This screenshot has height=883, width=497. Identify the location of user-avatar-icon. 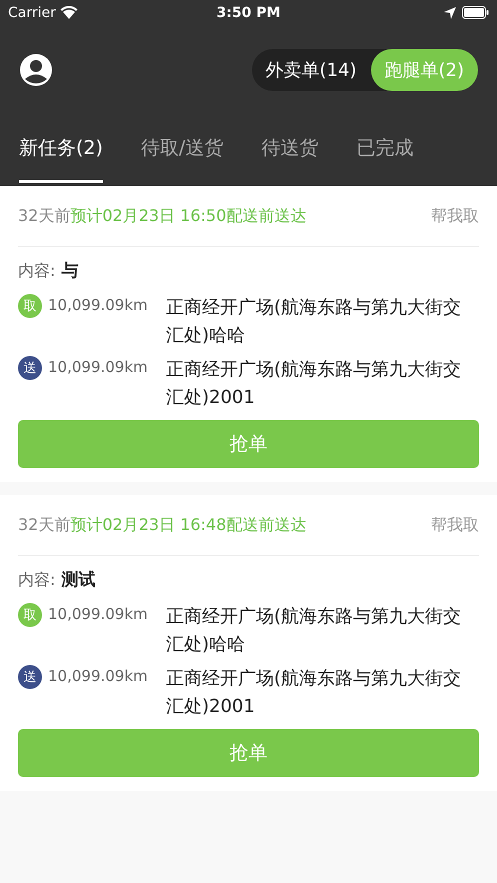
(36, 70).